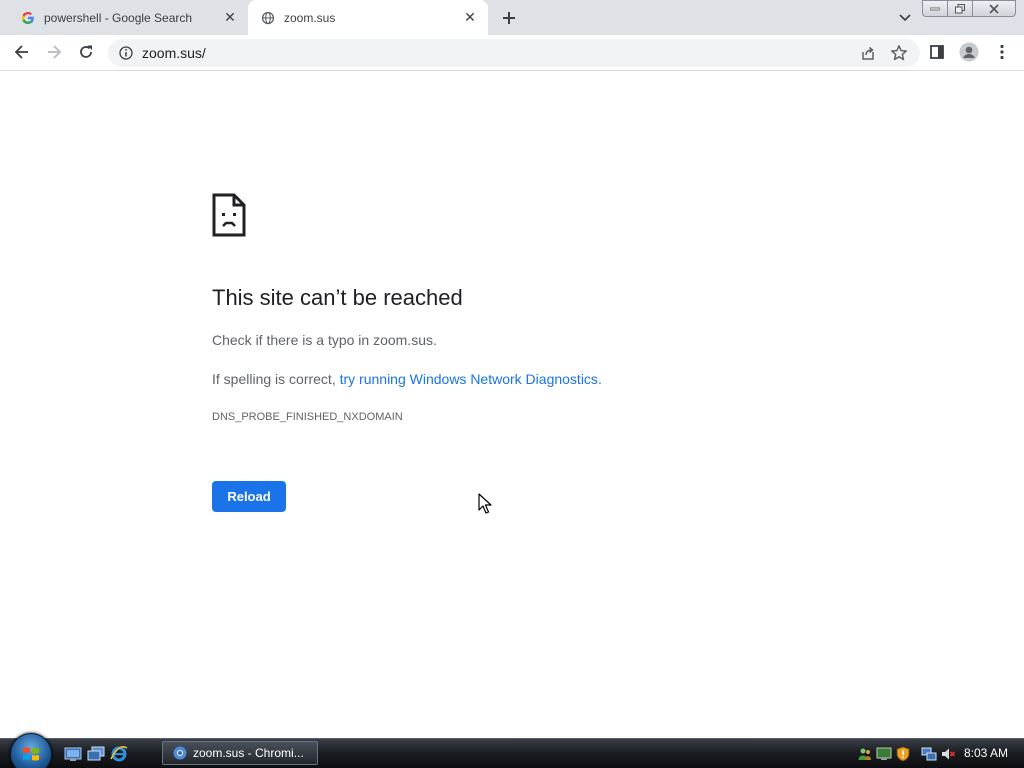 Image resolution: width=1024 pixels, height=768 pixels. Describe the element at coordinates (96, 754) in the screenshot. I see `switch-windows-icon` at that location.